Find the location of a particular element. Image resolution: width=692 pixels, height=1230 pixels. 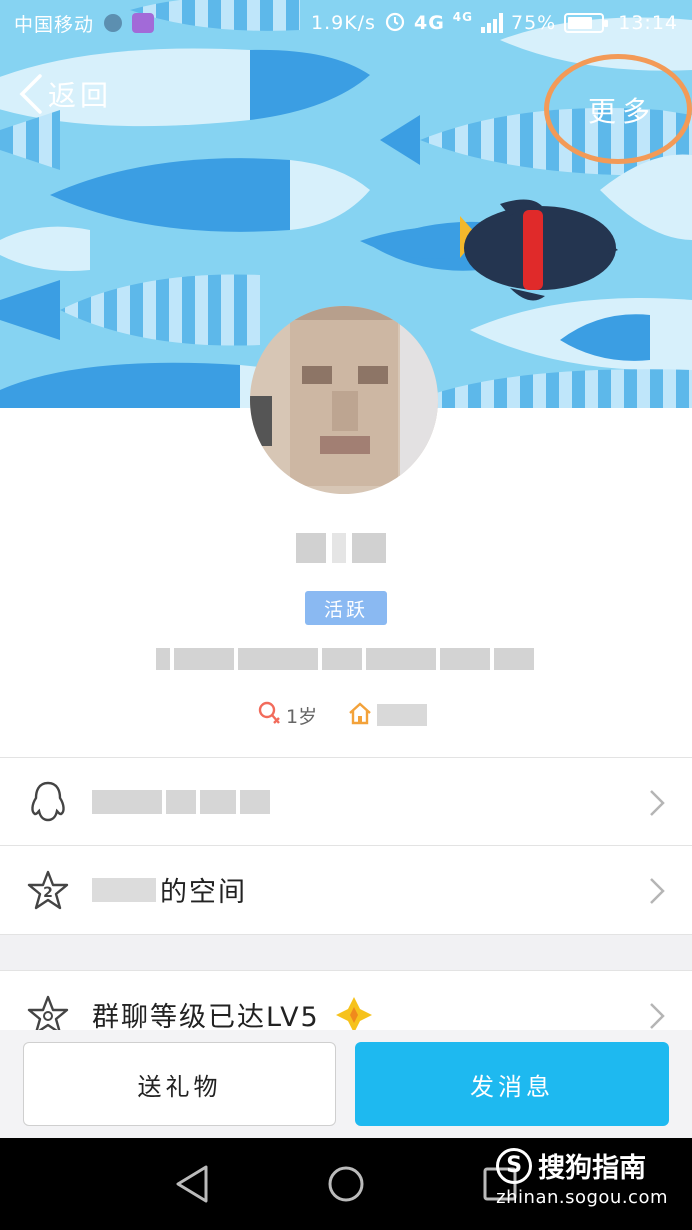

alarm-icon is located at coordinates (395, 23).